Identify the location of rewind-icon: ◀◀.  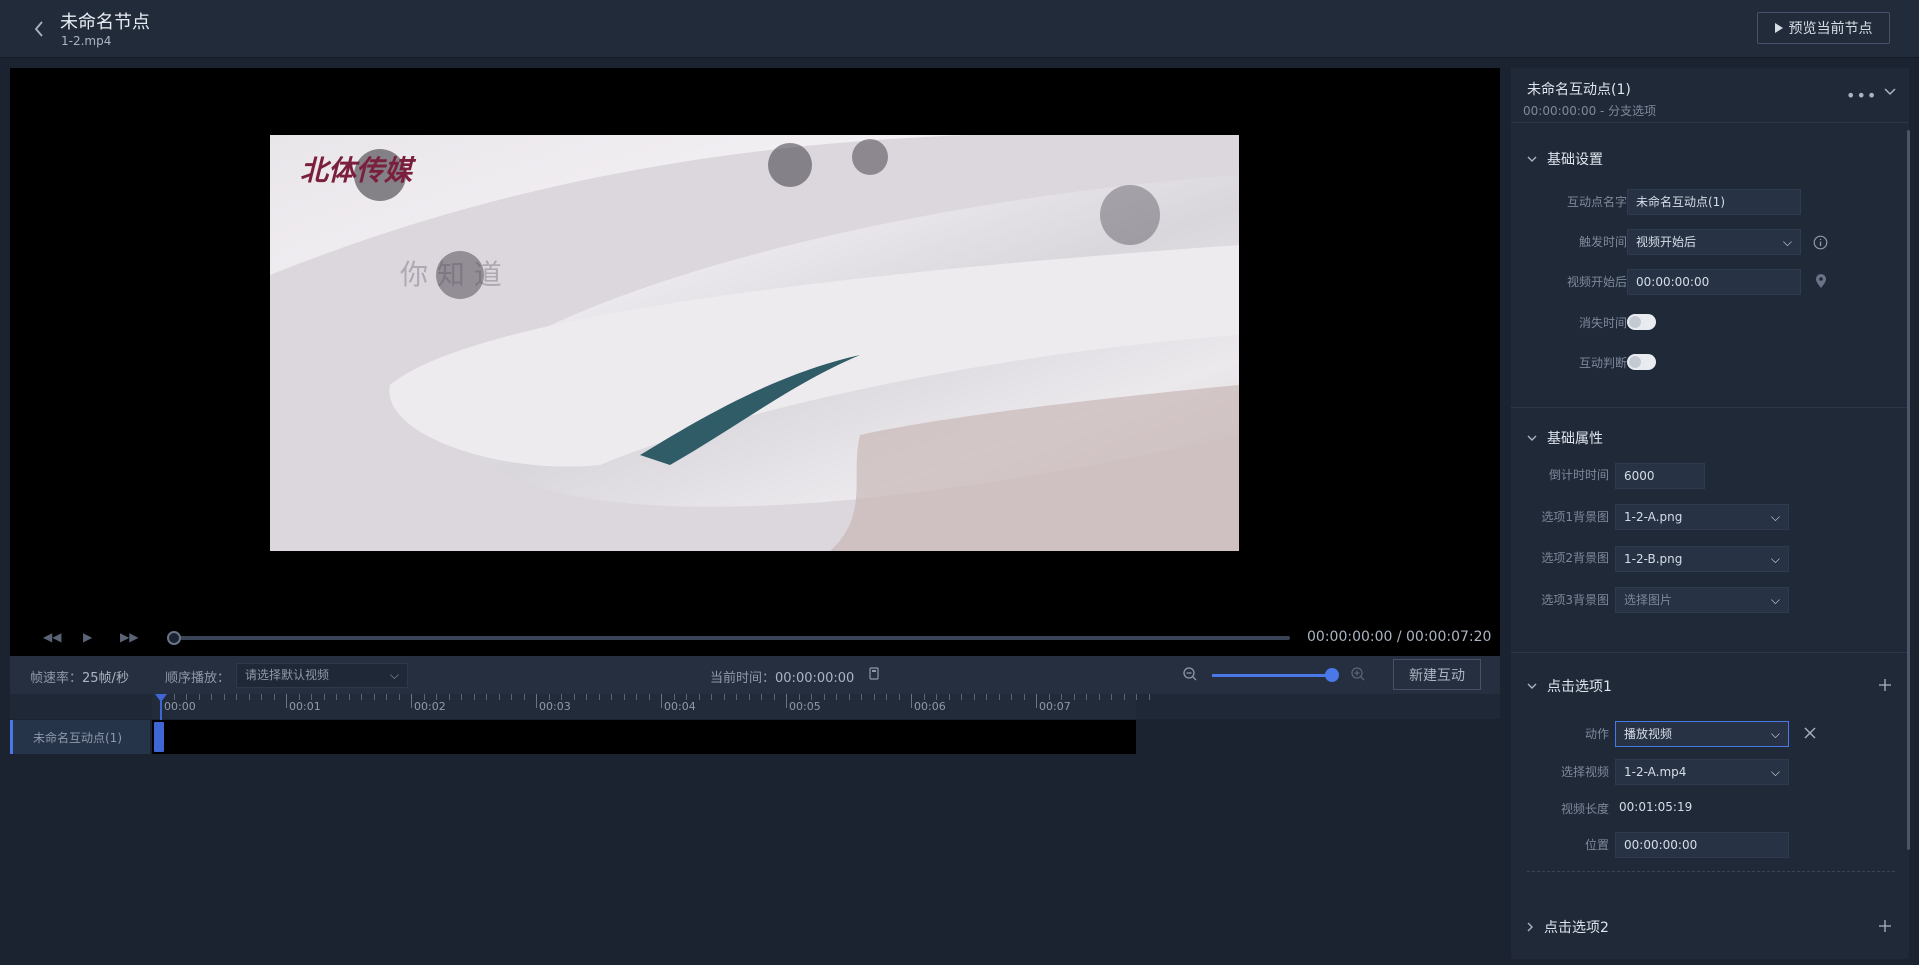
(52, 637).